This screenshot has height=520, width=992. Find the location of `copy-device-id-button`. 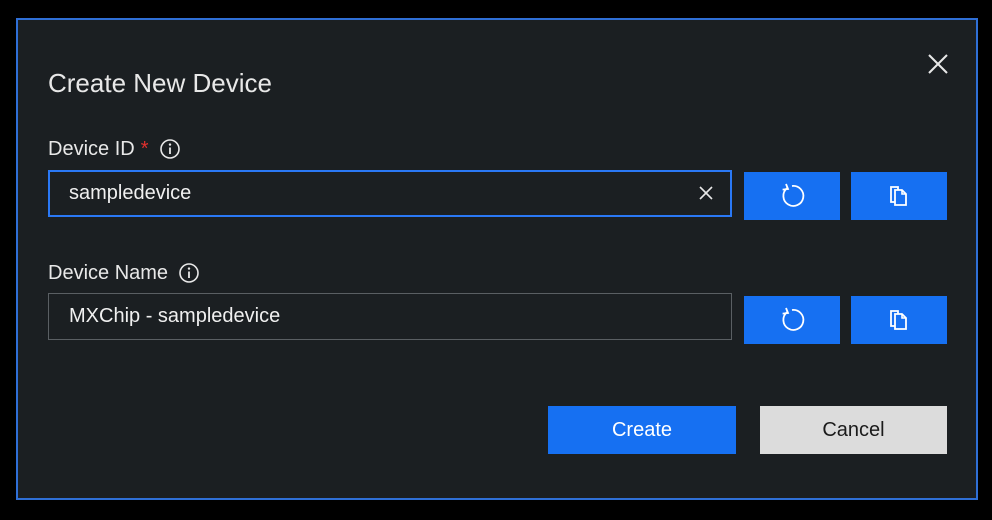

copy-device-id-button is located at coordinates (899, 196).